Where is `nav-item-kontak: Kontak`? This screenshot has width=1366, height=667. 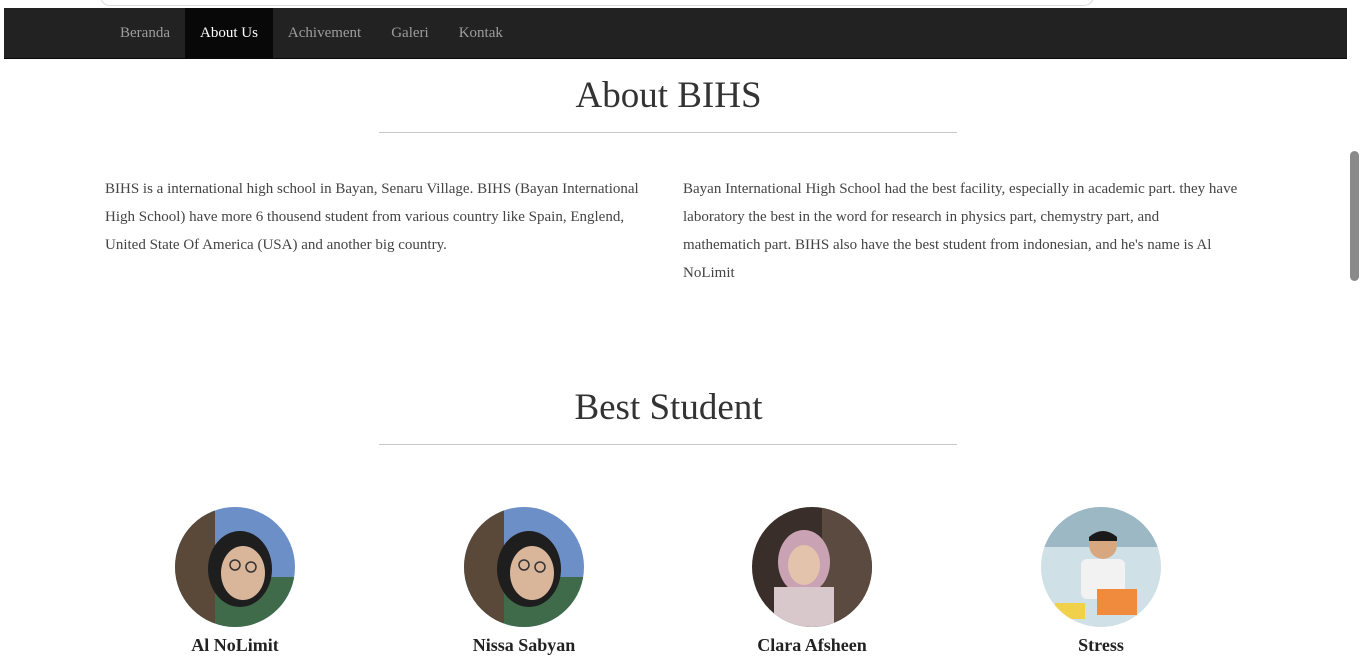
nav-item-kontak: Kontak is located at coordinates (481, 33).